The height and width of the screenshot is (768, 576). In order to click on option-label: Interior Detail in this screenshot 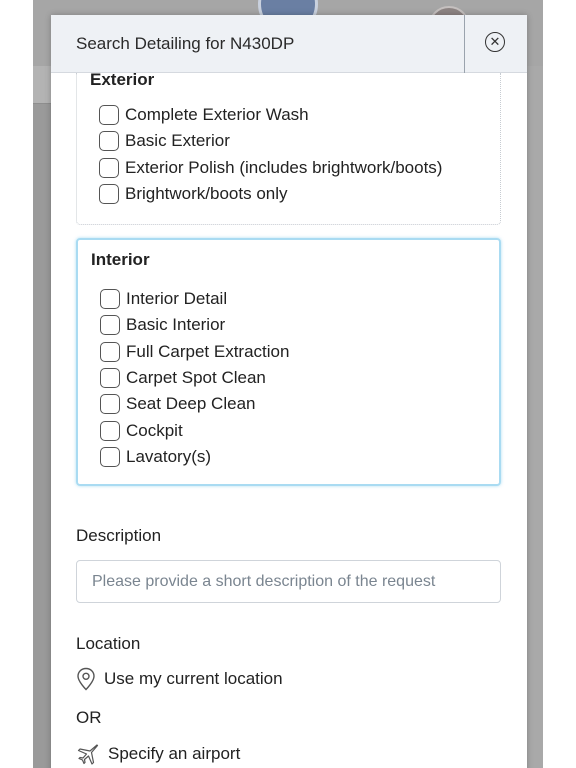, I will do `click(177, 299)`.